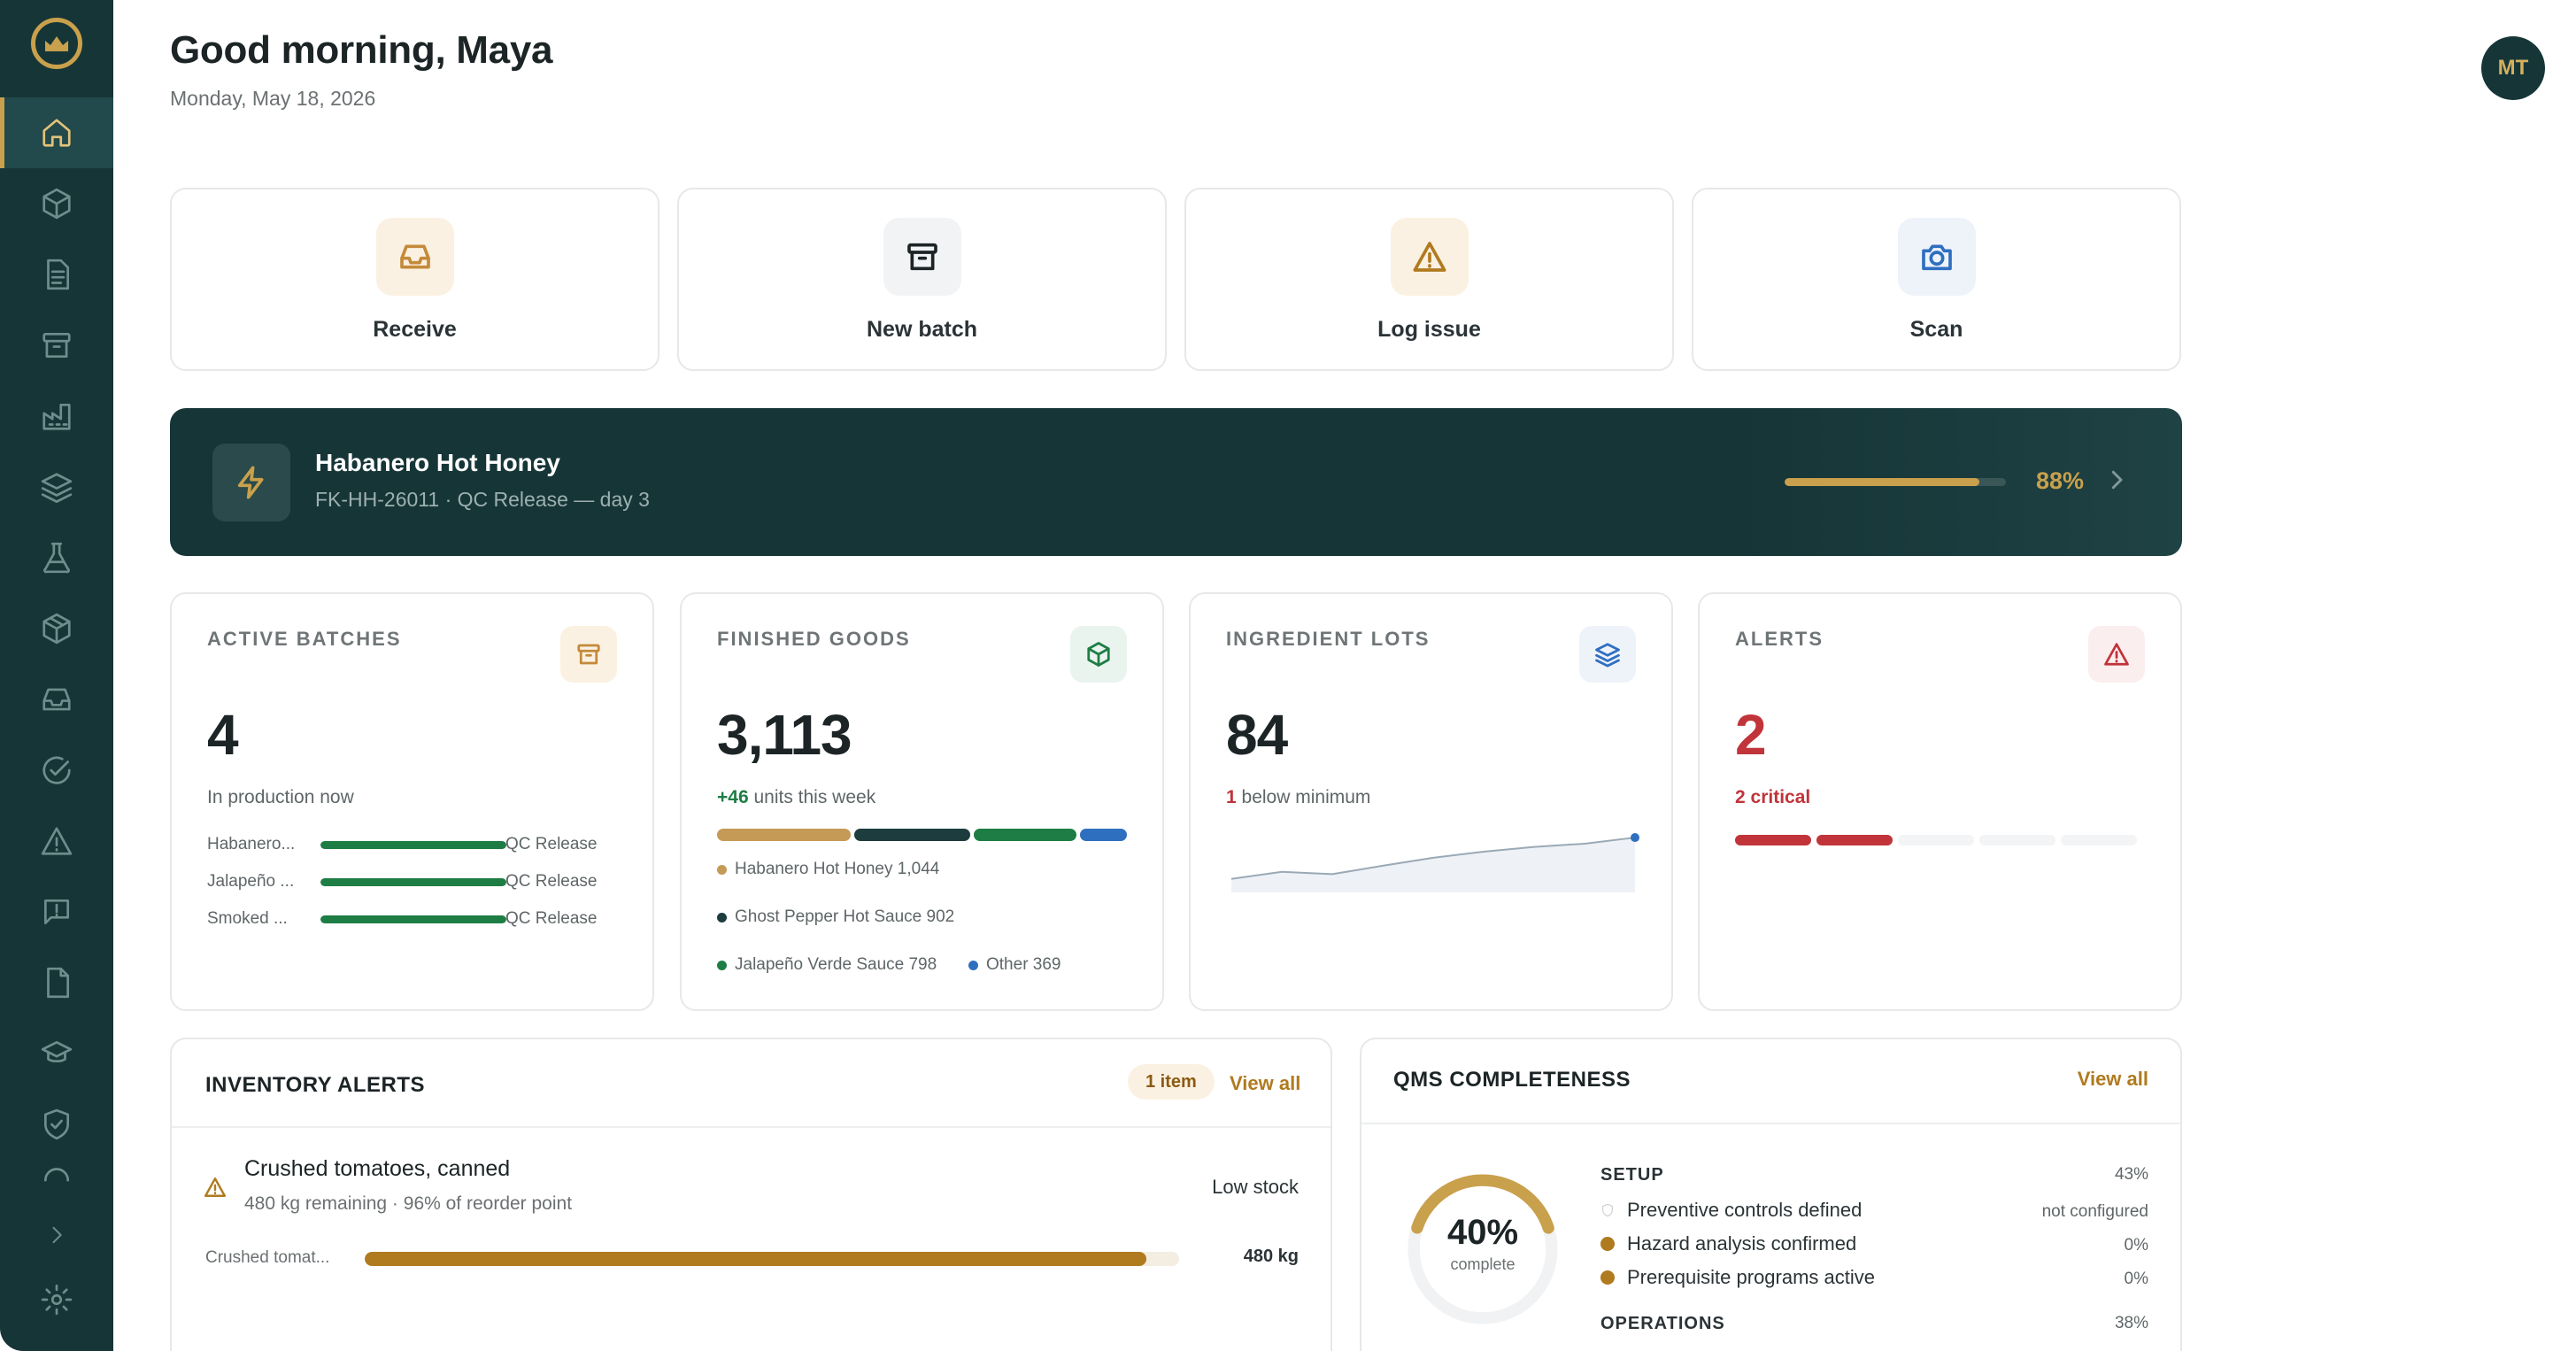  Describe the element at coordinates (1483, 1264) in the screenshot. I see `qms-complete-label: complete` at that location.